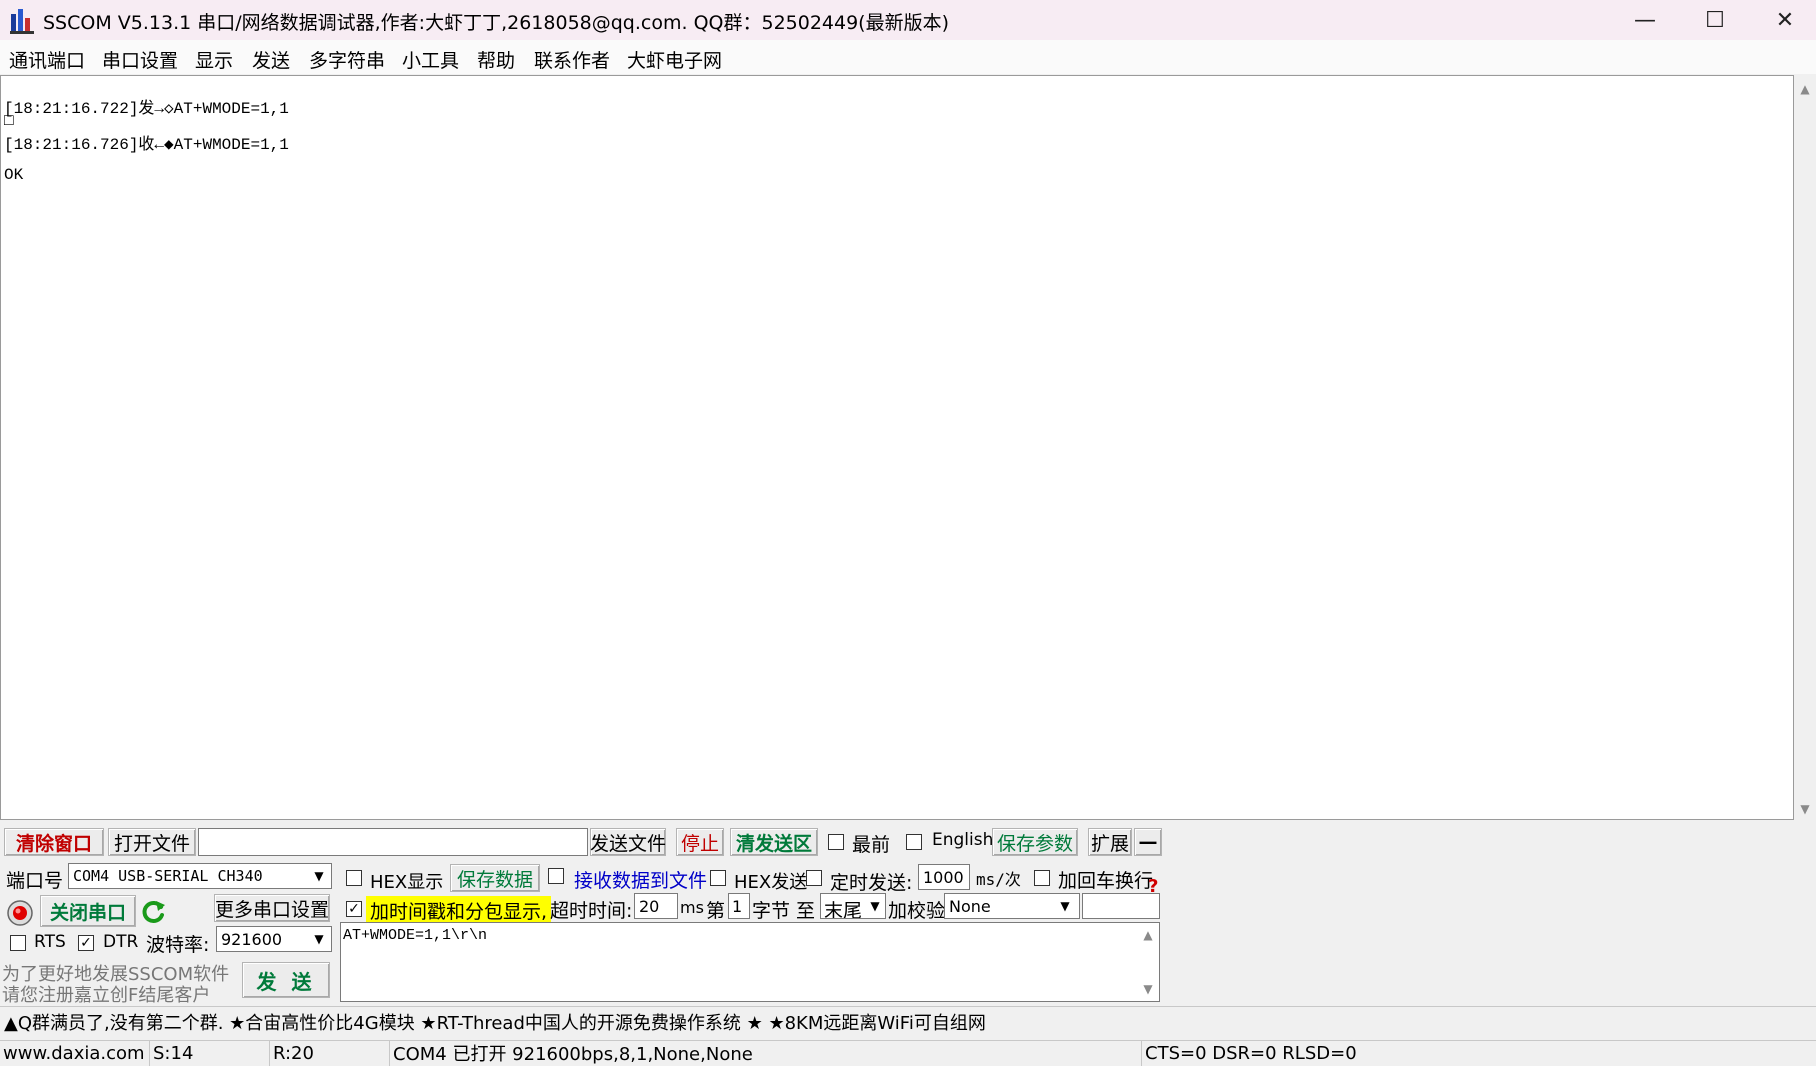 The width and height of the screenshot is (1816, 1066). What do you see at coordinates (836, 842) in the screenshot?
I see `topmost-checkbox` at bounding box center [836, 842].